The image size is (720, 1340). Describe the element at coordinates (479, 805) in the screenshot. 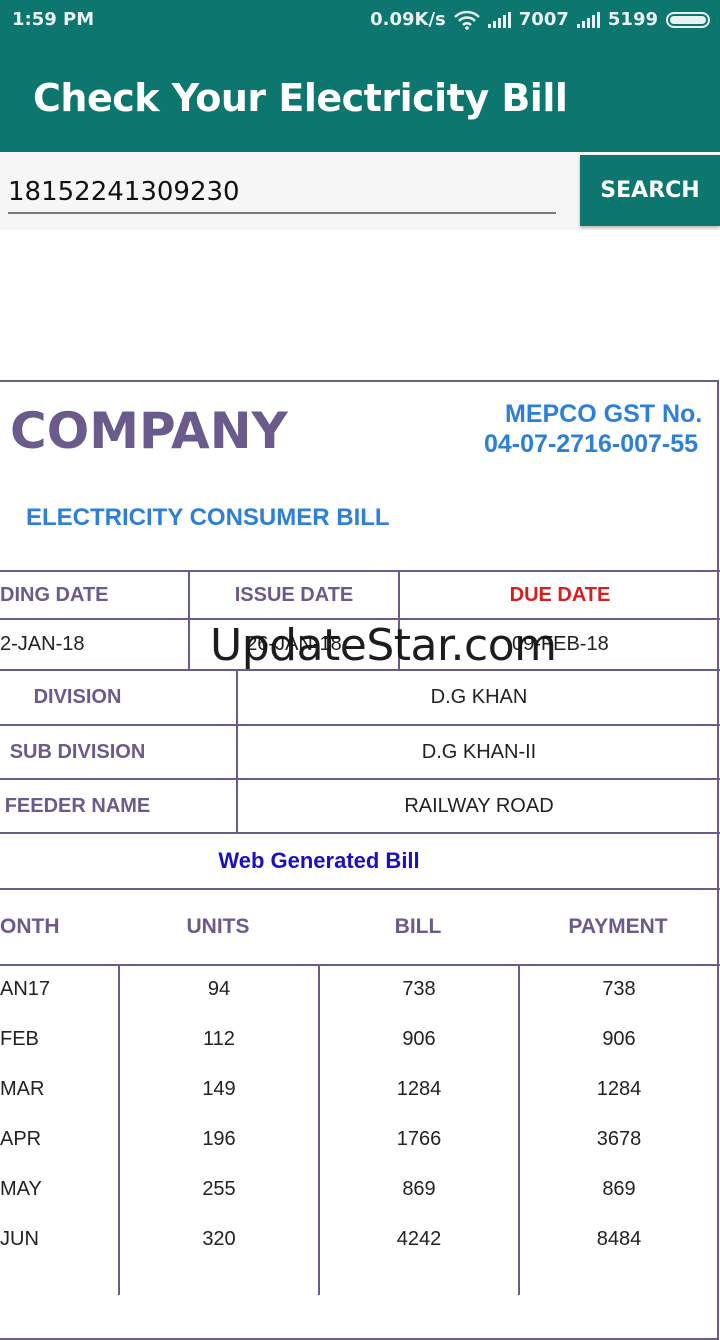

I see `feeder-name-value: RAILWAY ROAD` at that location.